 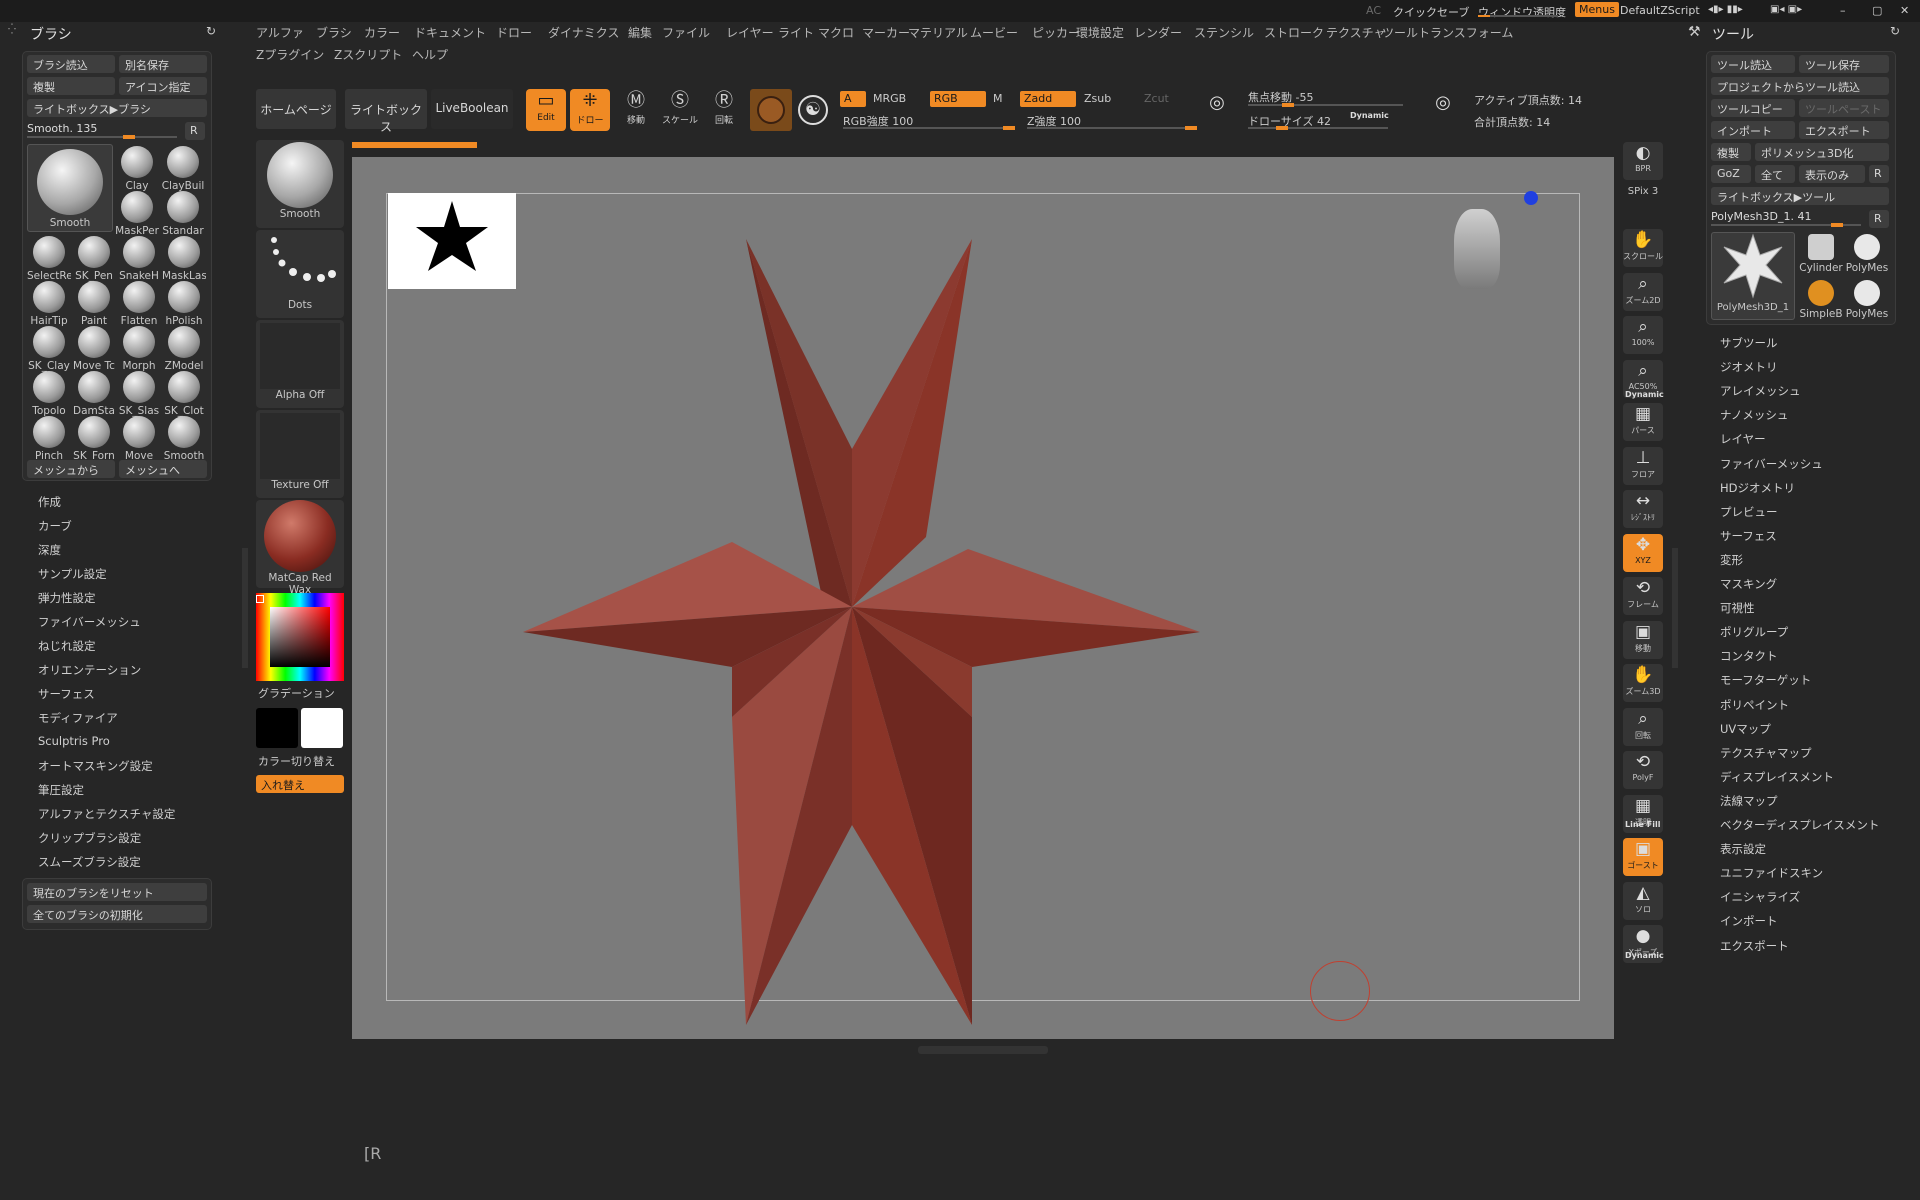 I want to click on brush-thumb: Smooth, so click(x=184, y=438).